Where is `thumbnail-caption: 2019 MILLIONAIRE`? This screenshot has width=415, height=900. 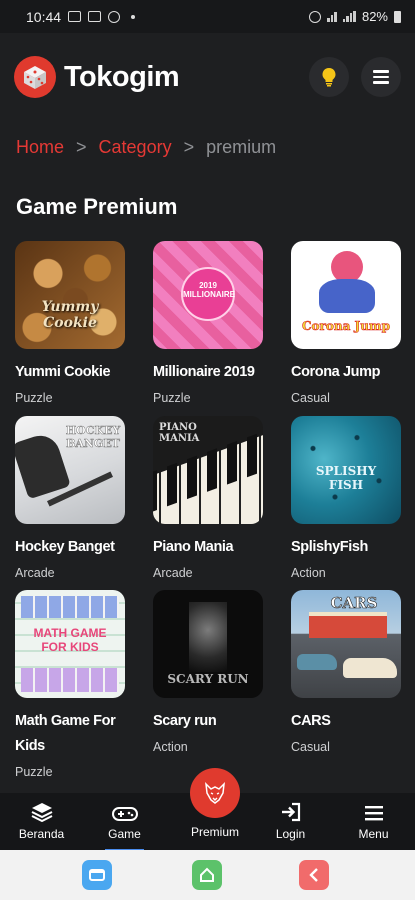 thumbnail-caption: 2019 MILLIONAIRE is located at coordinates (209, 290).